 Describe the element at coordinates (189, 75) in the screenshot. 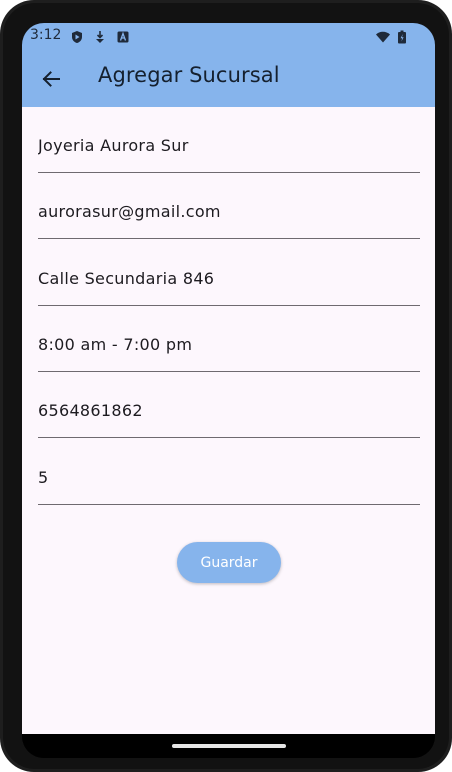

I see `page-title: Agregar Sucursal` at that location.